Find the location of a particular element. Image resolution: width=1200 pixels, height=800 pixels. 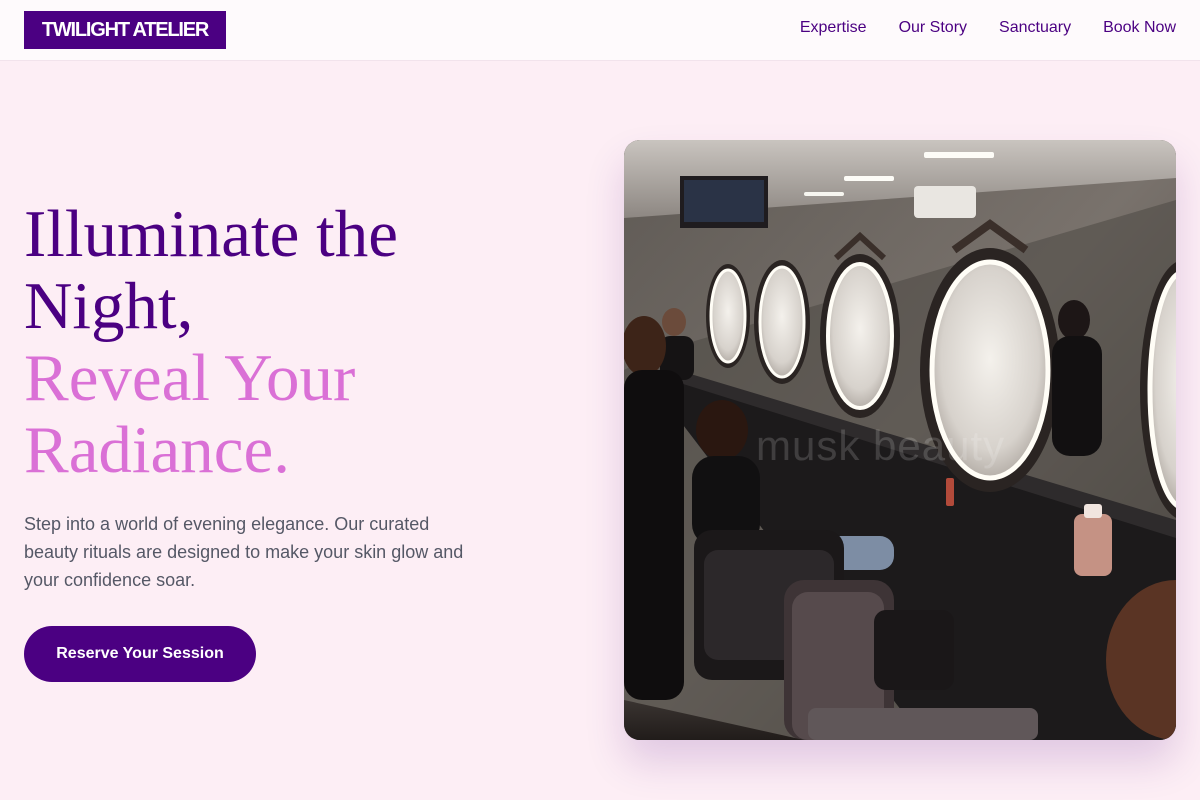

hero-title-line-1: Illuminate the is located at coordinates (211, 234).